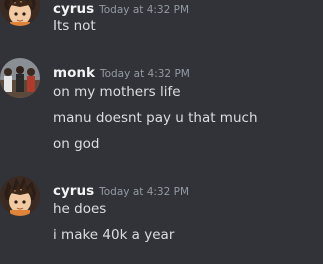  What do you see at coordinates (155, 118) in the screenshot?
I see `message-text: manu doesnt pay u that much` at bounding box center [155, 118].